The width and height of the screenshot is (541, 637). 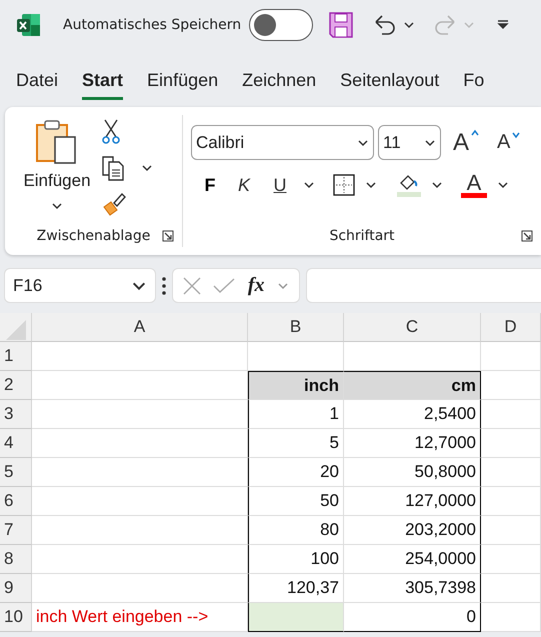 I want to click on table-cell: 203,2000, so click(x=412, y=530).